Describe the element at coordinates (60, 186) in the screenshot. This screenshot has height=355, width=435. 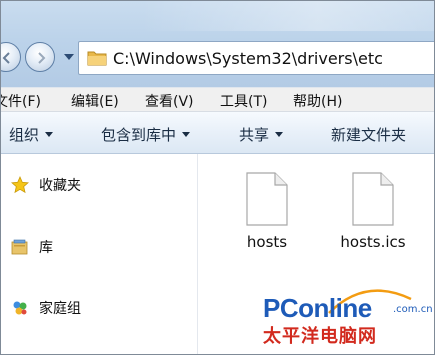
I see `nav-item-label: 收藏夹` at that location.